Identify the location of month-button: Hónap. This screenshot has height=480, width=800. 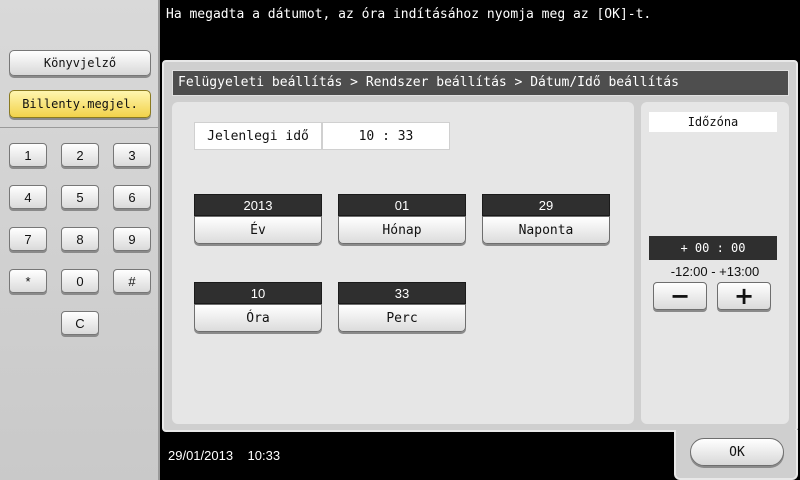
(402, 230).